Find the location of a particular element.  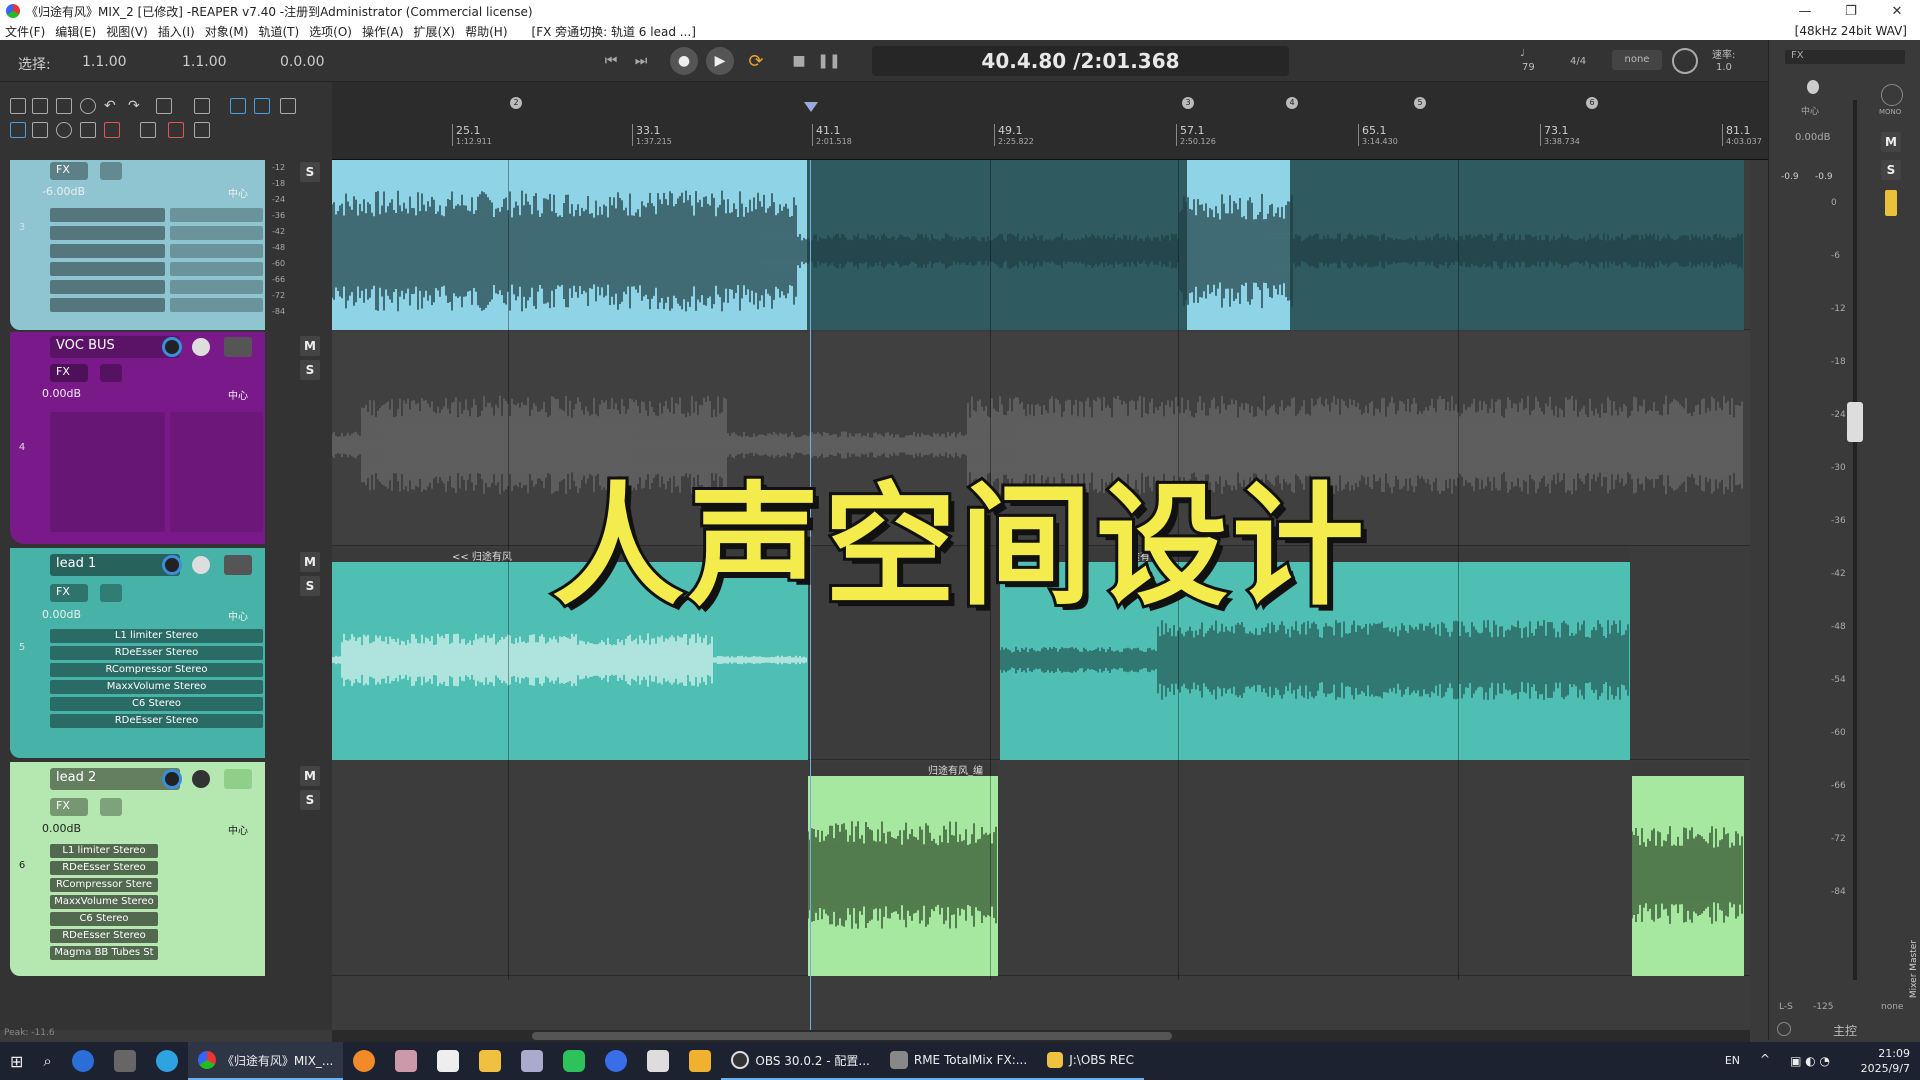

fx-slot: C6 Stereo is located at coordinates (104, 919).